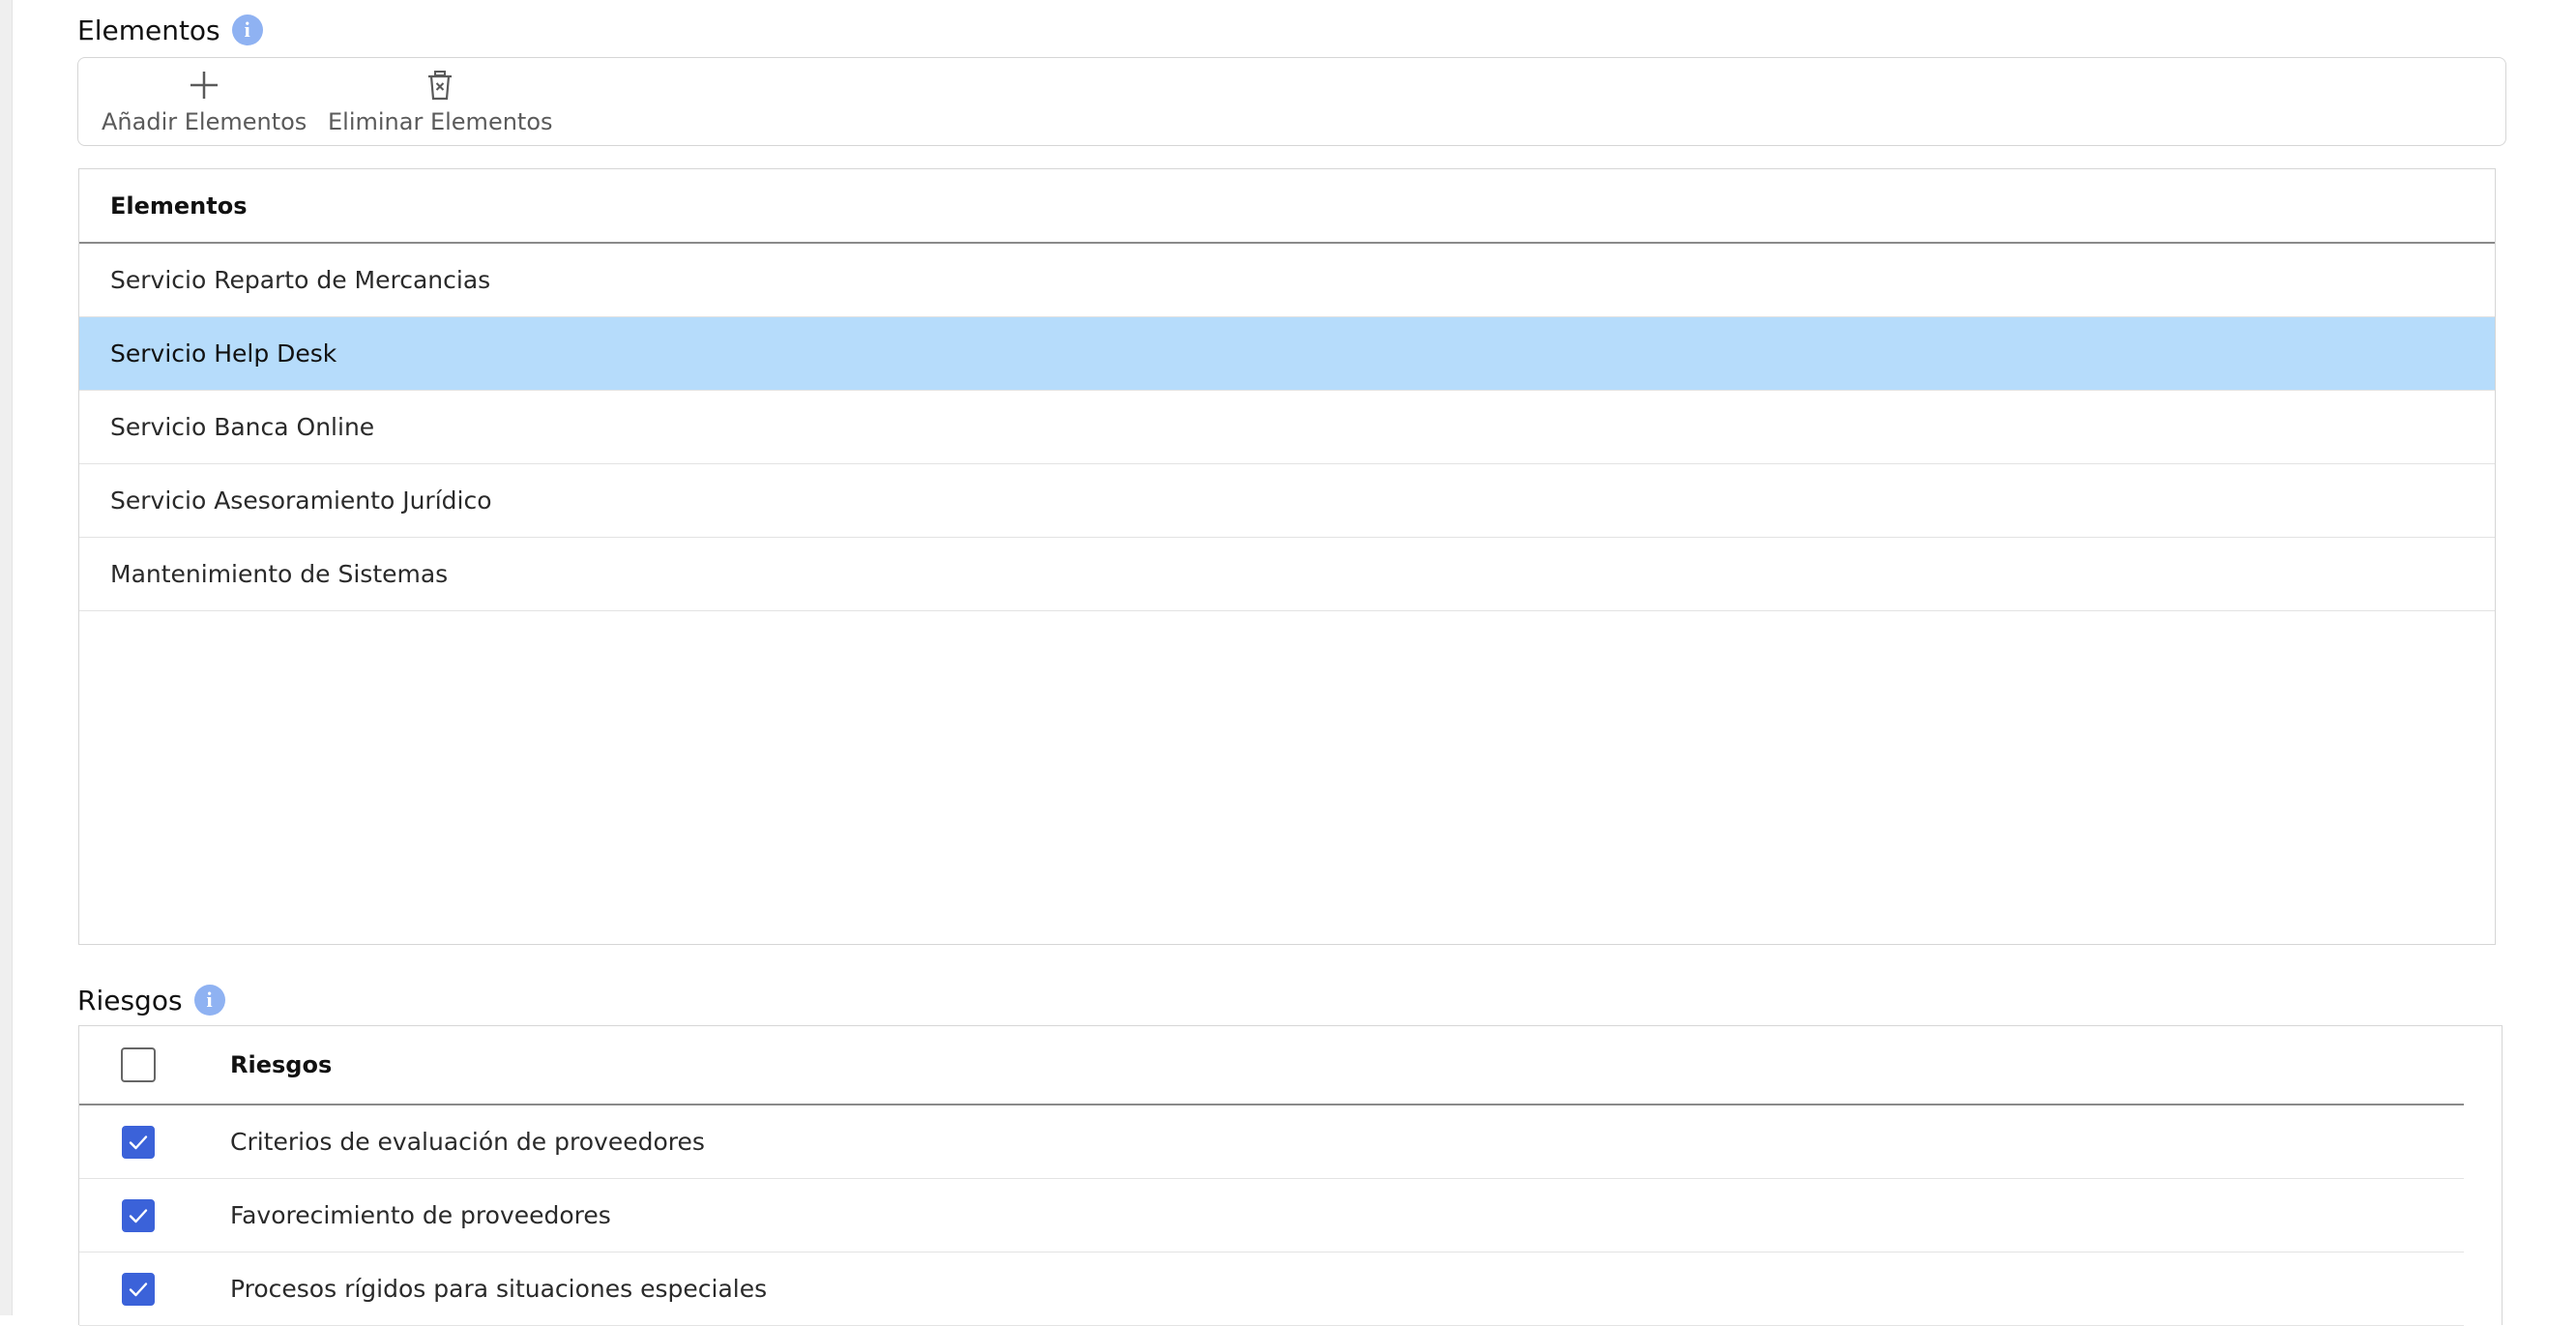 The height and width of the screenshot is (1326, 2576). What do you see at coordinates (242, 427) in the screenshot?
I see `row-label: Servicio Banca Online` at bounding box center [242, 427].